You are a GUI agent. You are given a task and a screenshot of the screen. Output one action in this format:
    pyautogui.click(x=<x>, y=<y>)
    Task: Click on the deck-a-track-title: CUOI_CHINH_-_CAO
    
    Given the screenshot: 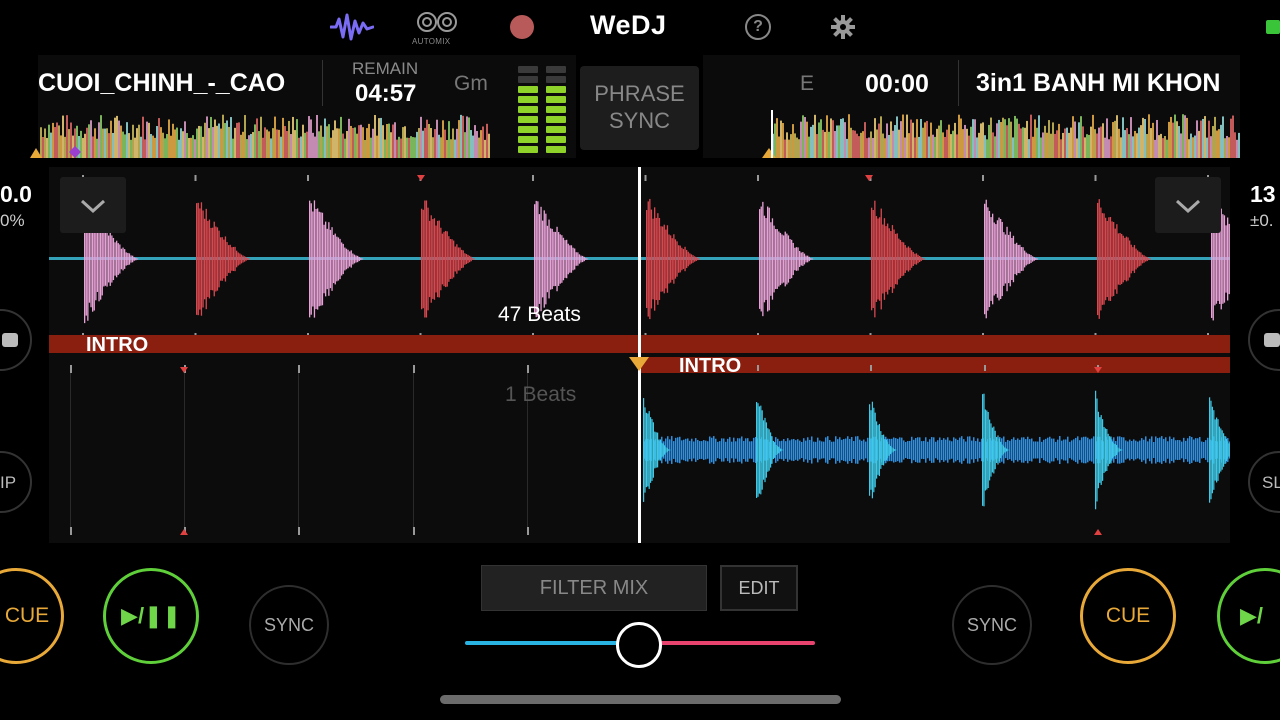 What is the action you would take?
    pyautogui.click(x=171, y=83)
    